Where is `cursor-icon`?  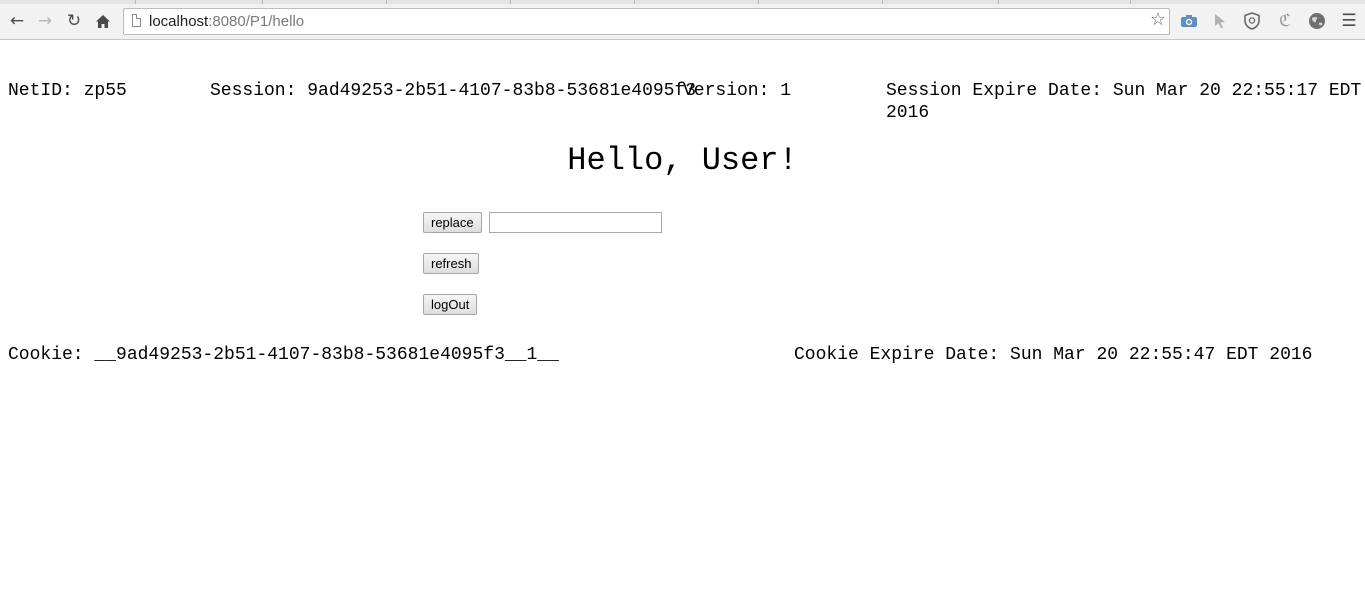 cursor-icon is located at coordinates (1220, 21).